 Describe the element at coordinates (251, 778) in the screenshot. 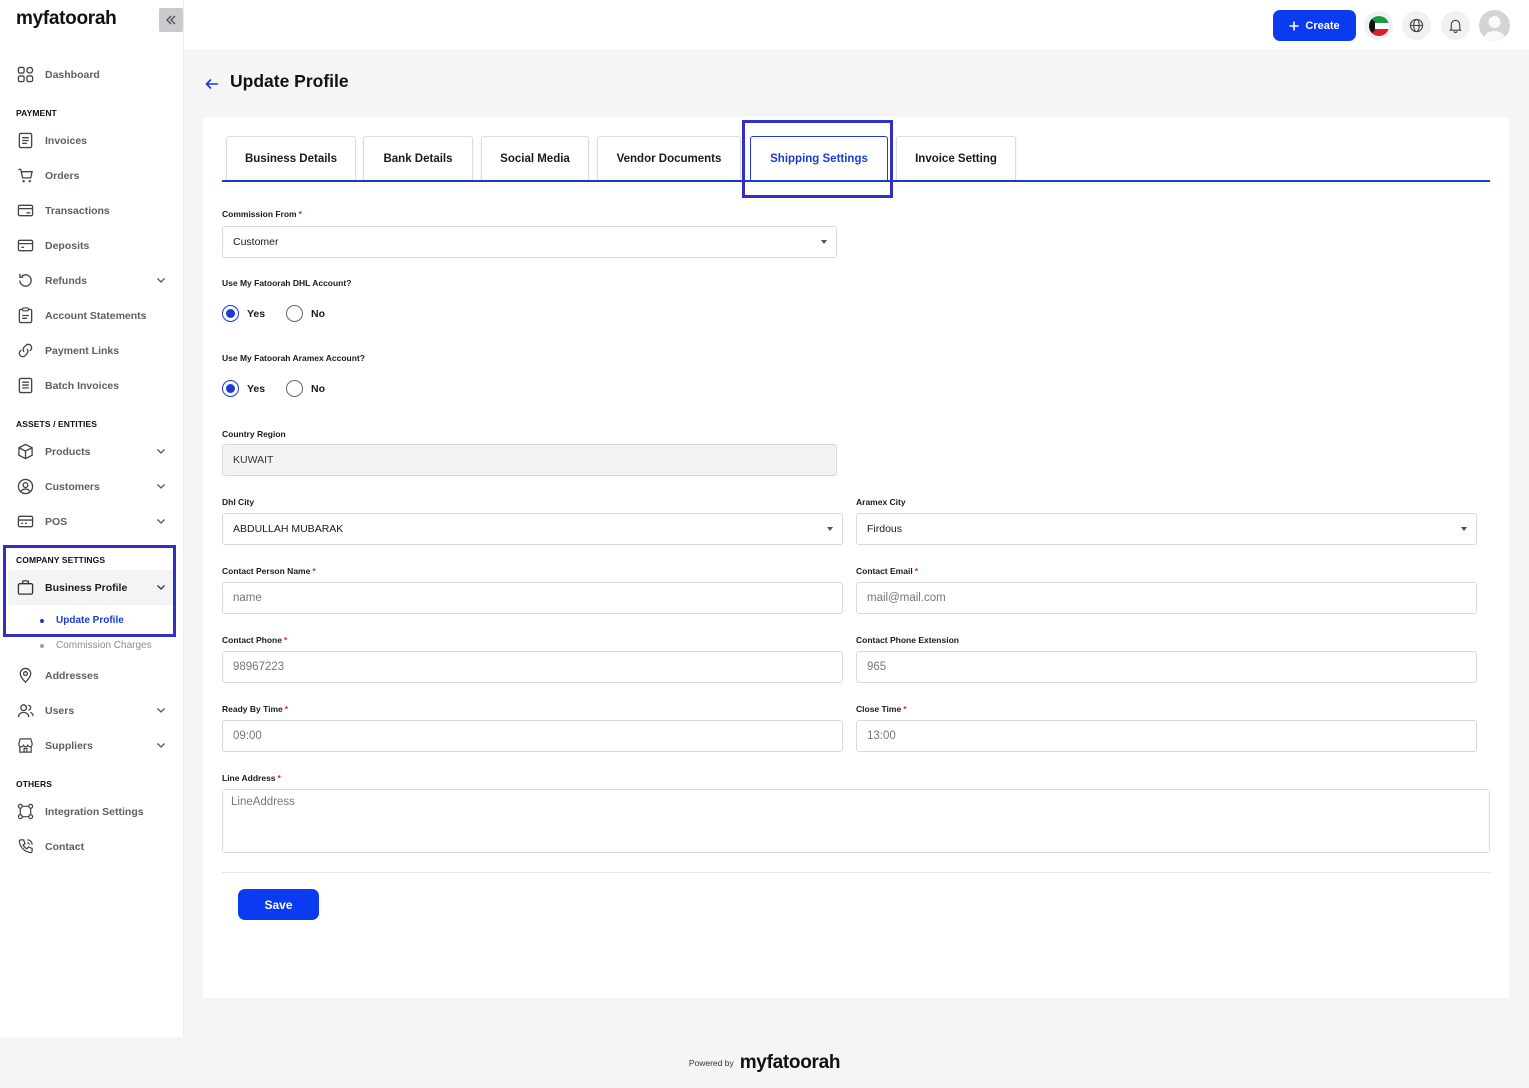

I see `line-address-label: Line Address *` at that location.